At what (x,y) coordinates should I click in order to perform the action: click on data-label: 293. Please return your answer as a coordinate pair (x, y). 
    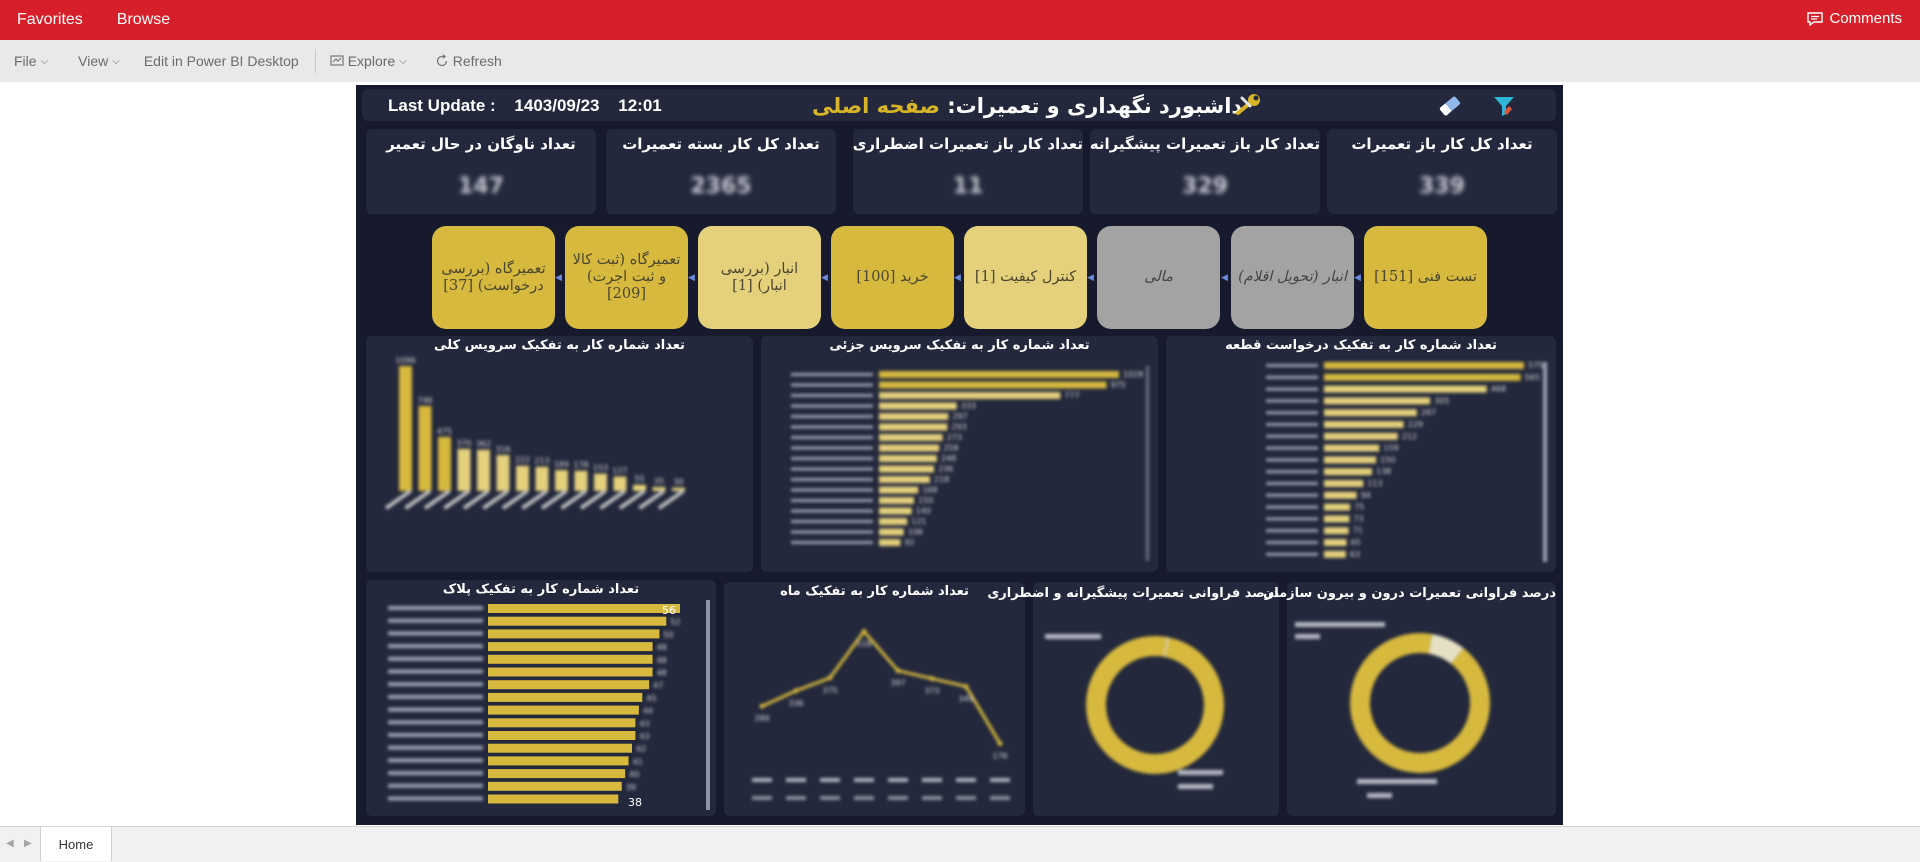
    Looking at the image, I should click on (958, 427).